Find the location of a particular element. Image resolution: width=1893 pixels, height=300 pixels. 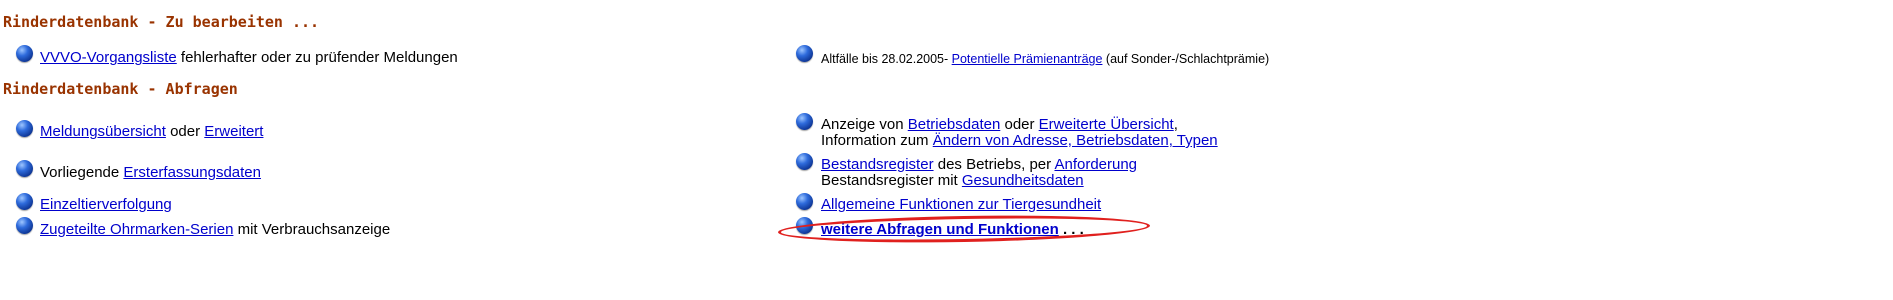

list-item-ersterfassung: Vorliegende Ersterfassungsdaten is located at coordinates (150, 172).